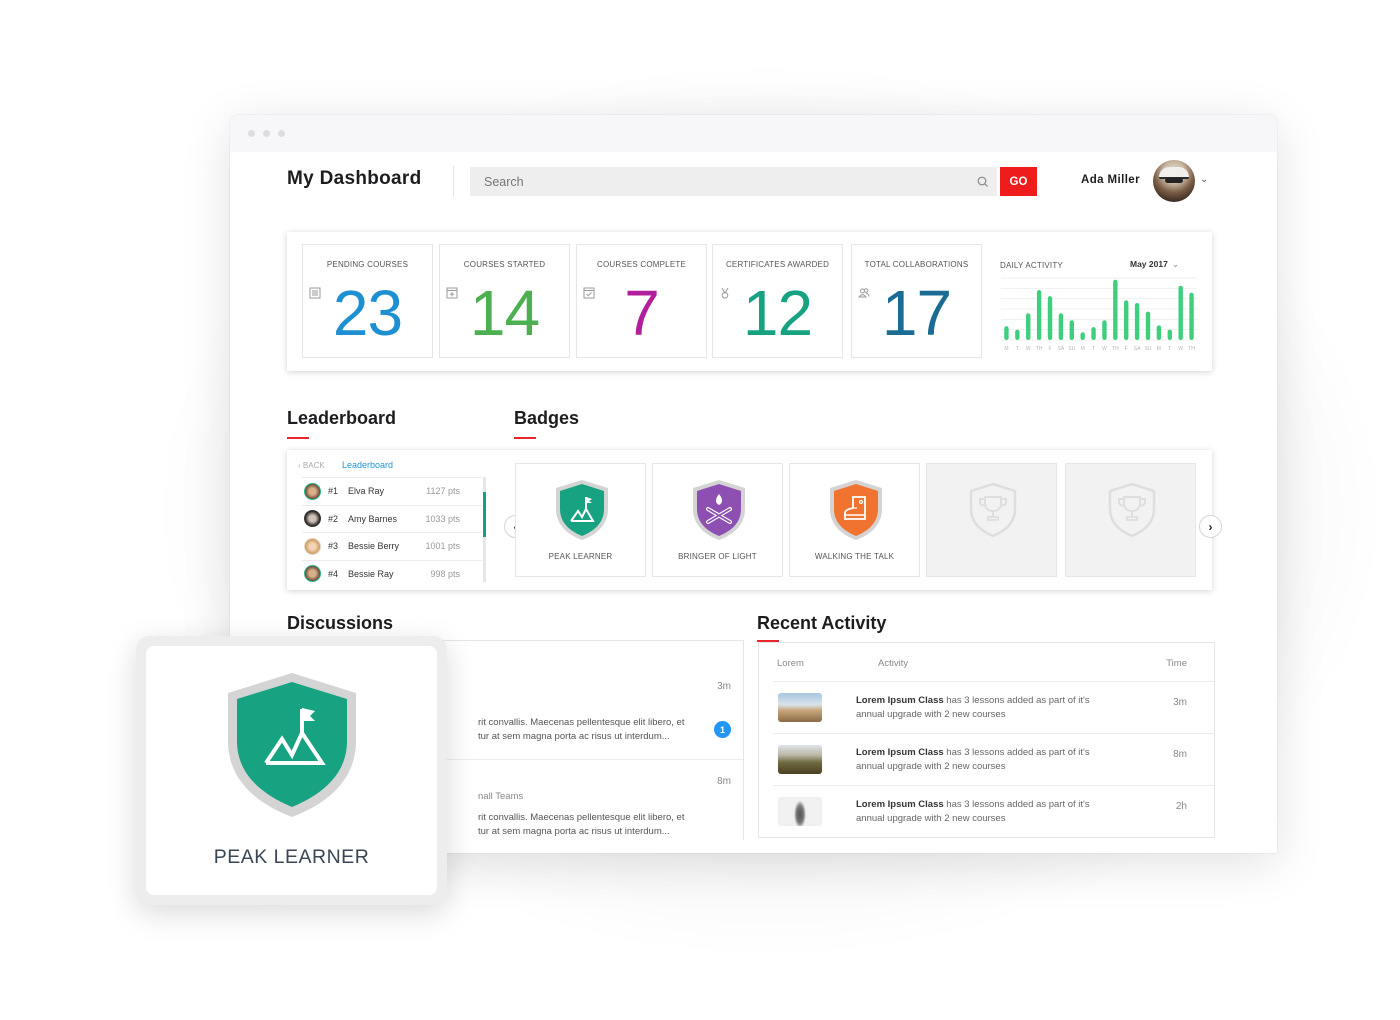 This screenshot has width=1400, height=1020. Describe the element at coordinates (1110, 180) in the screenshot. I see `user-name: Ada Miller` at that location.